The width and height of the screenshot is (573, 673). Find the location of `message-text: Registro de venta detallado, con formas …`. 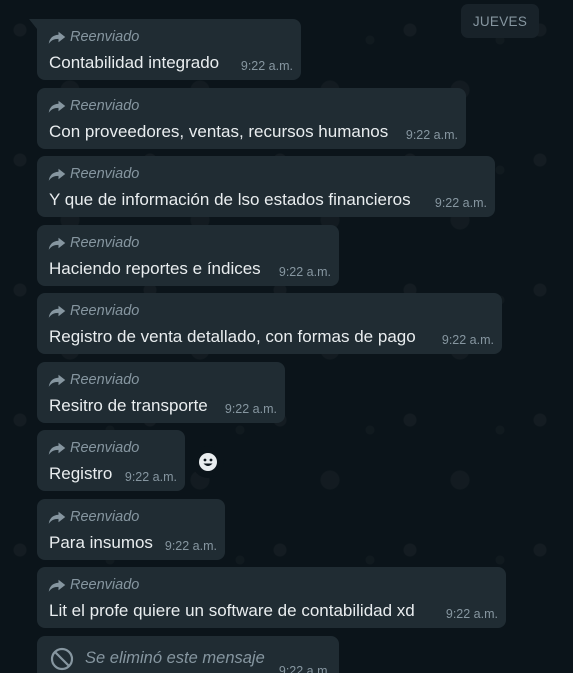

message-text: Registro de venta detallado, con formas … is located at coordinates (232, 336).